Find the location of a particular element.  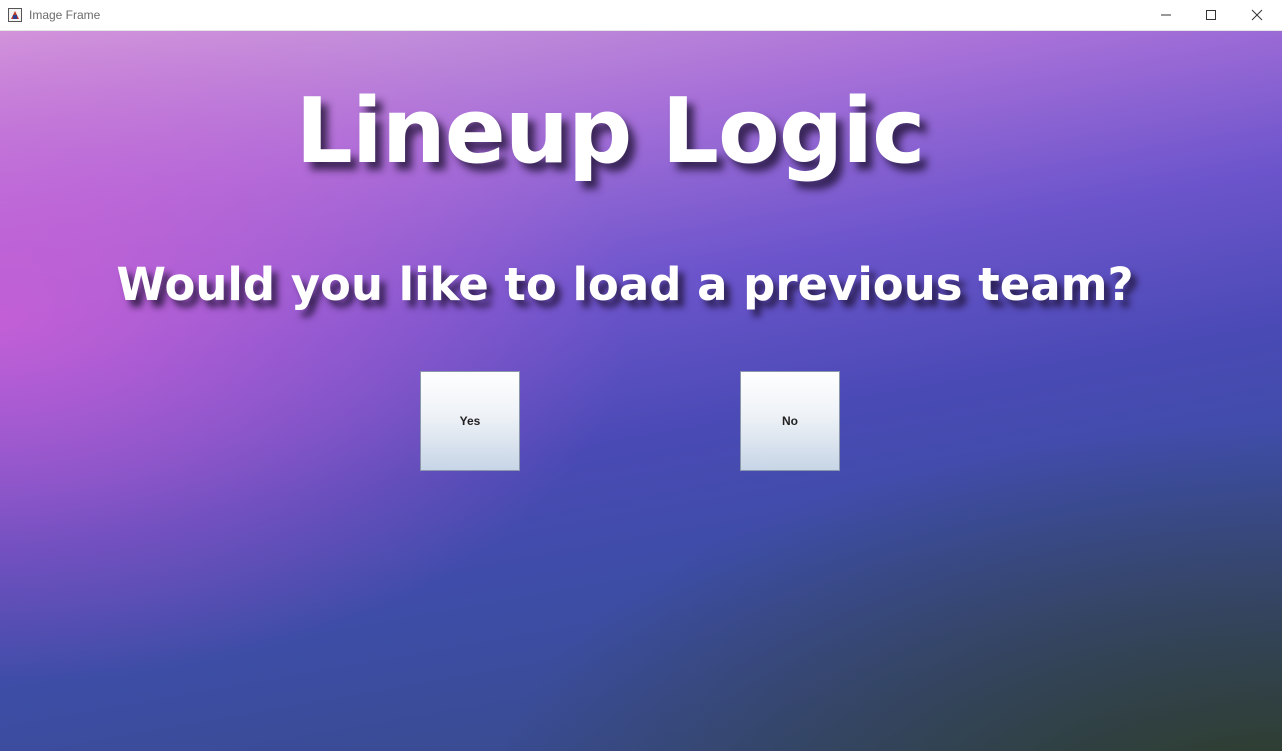

close-button is located at coordinates (1257, 15).